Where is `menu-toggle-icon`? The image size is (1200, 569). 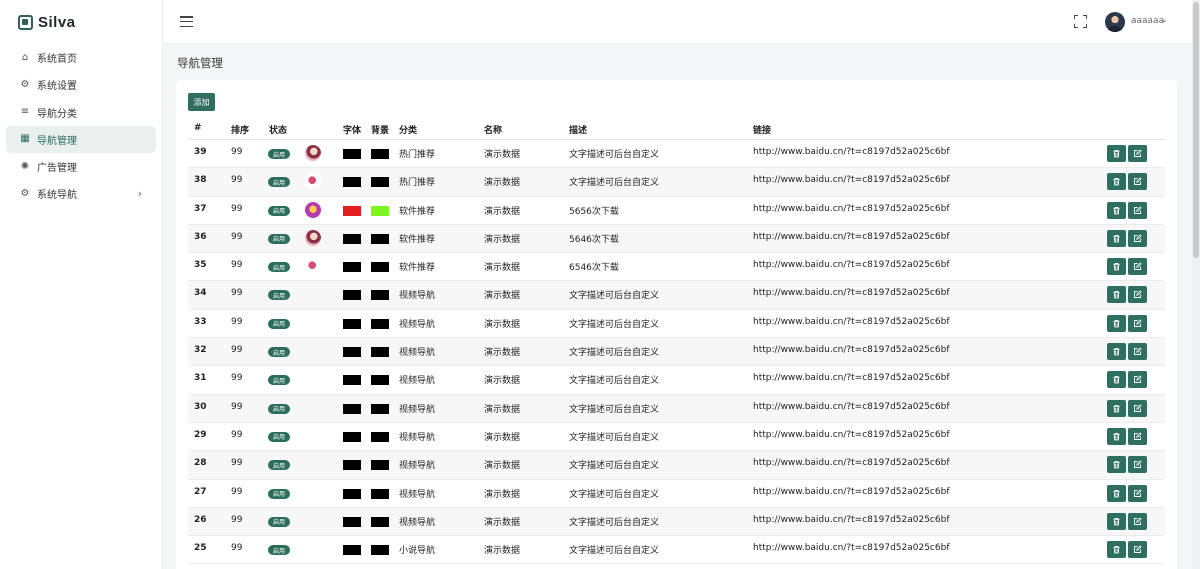
menu-toggle-icon is located at coordinates (186, 22).